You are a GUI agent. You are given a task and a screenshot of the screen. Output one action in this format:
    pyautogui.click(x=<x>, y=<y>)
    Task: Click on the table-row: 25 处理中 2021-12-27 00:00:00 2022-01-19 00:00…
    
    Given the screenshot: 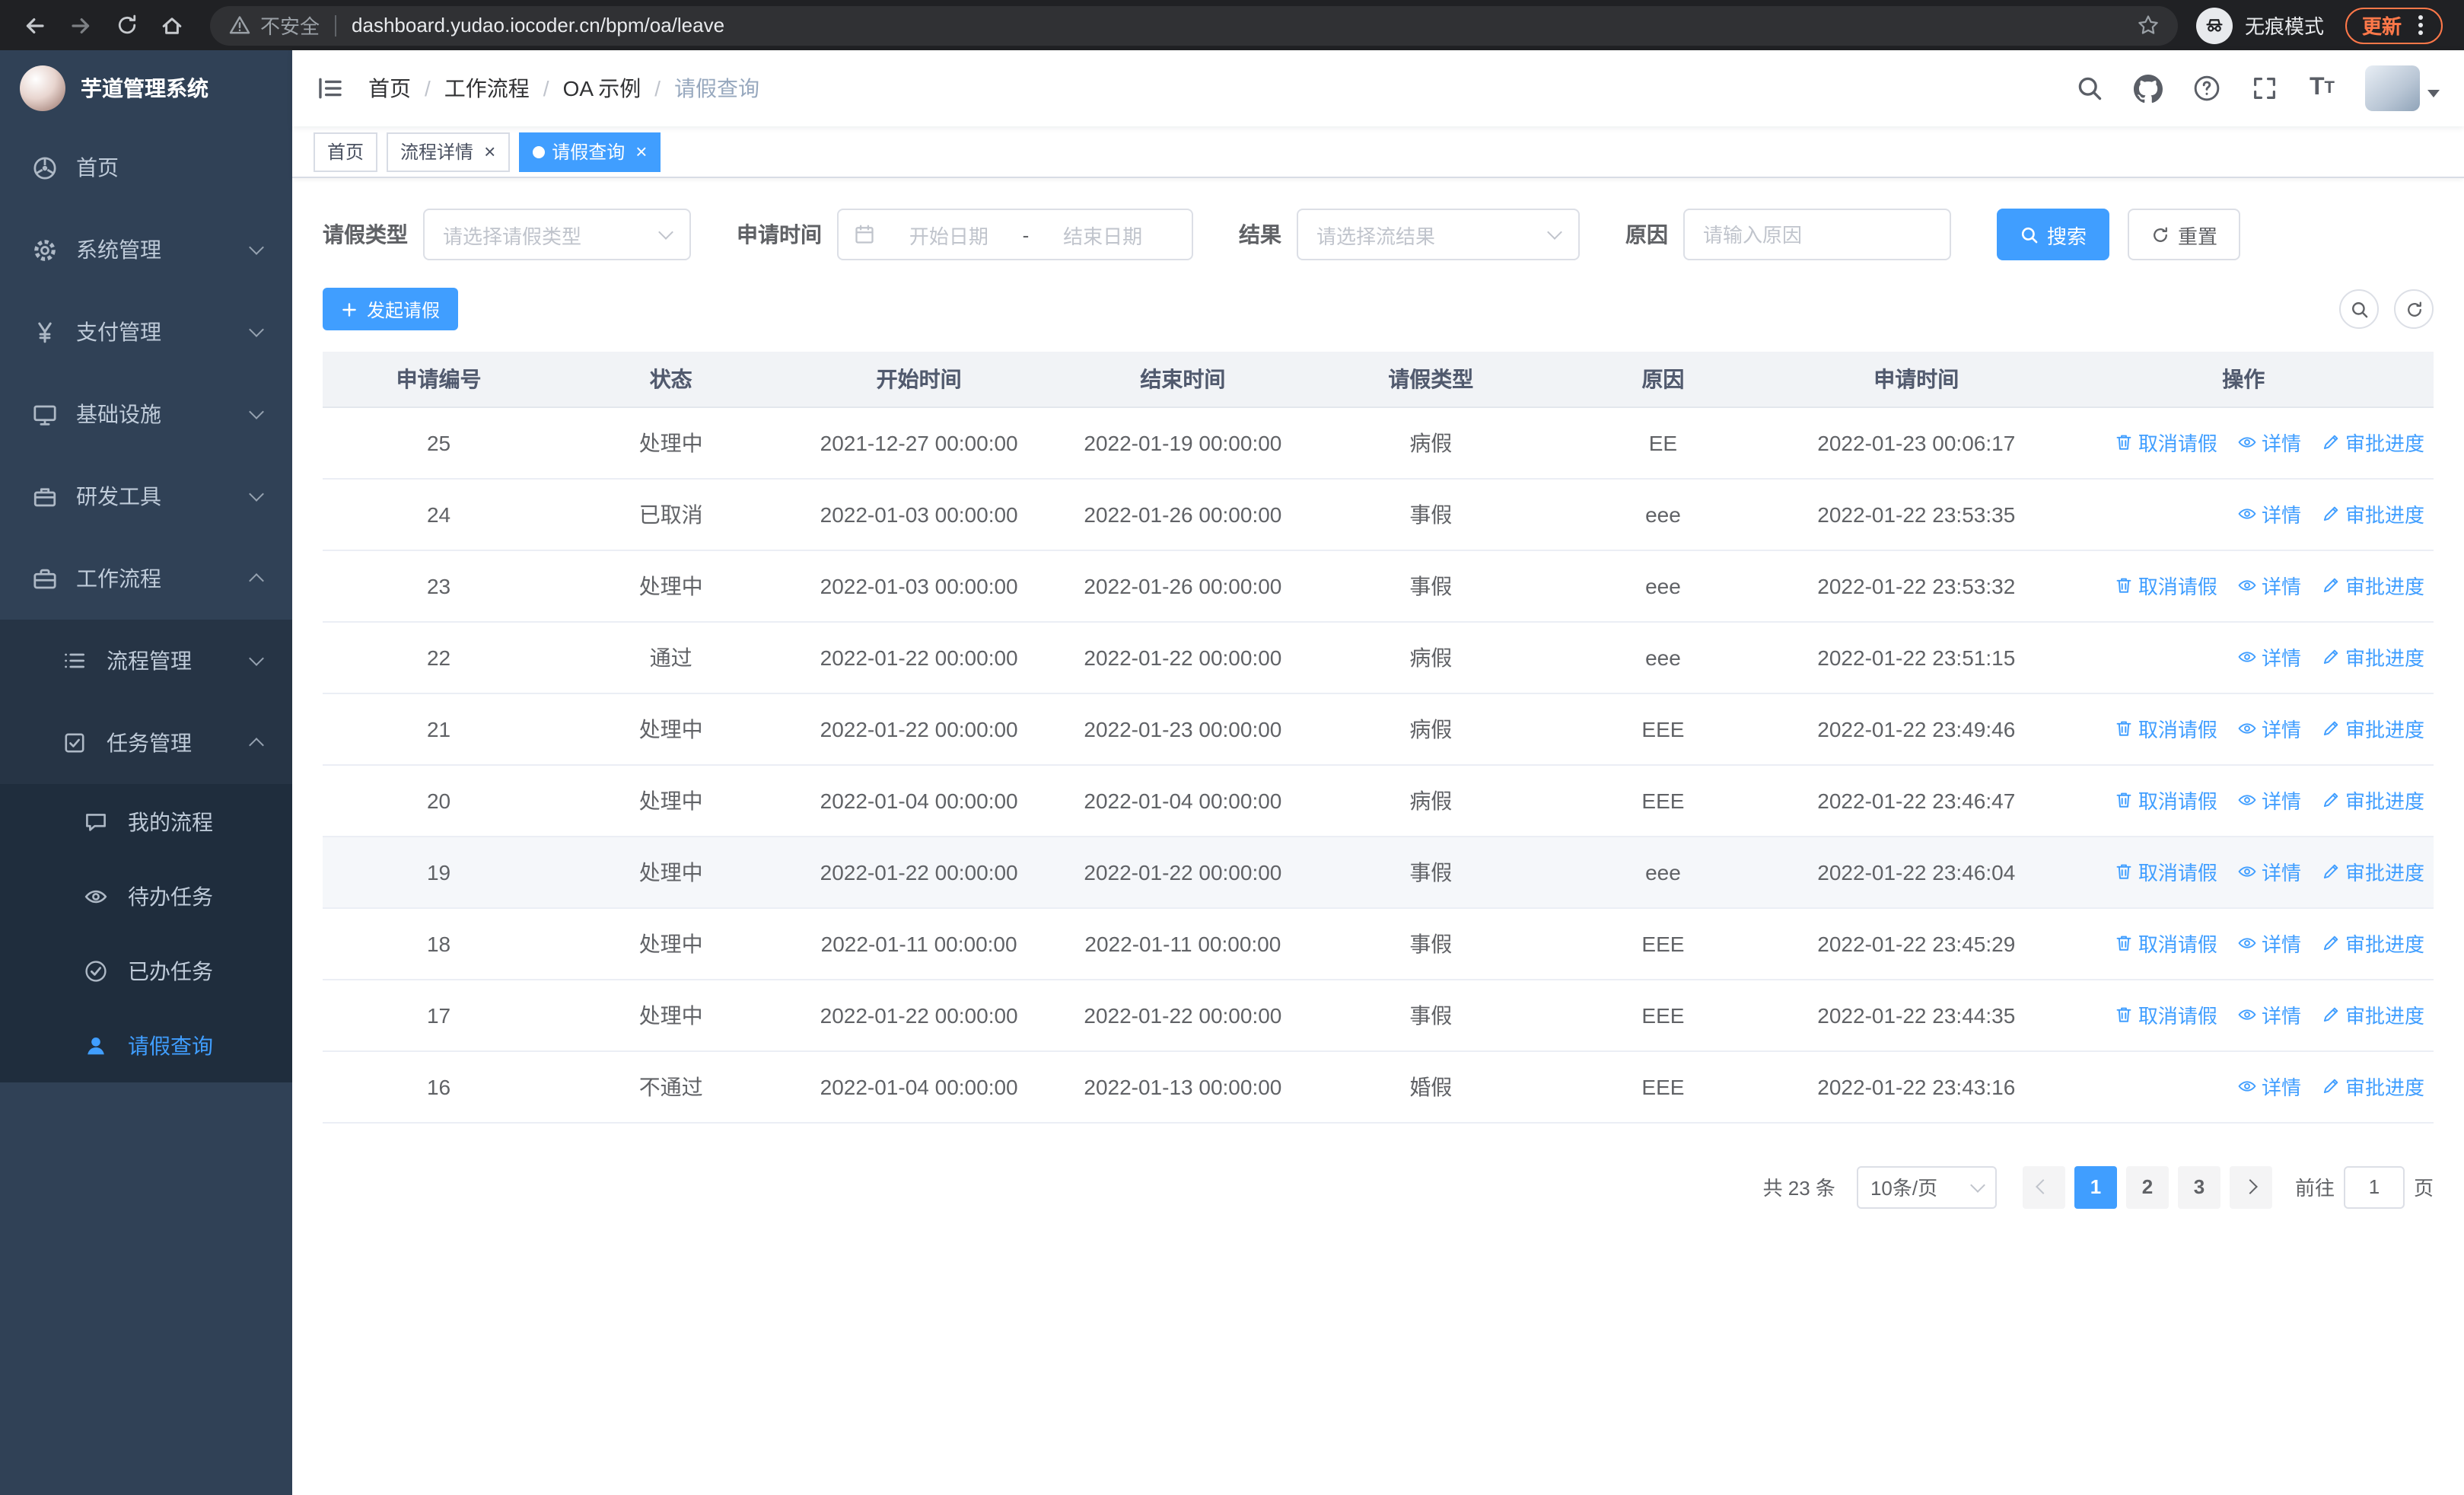 What is the action you would take?
    pyautogui.click(x=1378, y=443)
    